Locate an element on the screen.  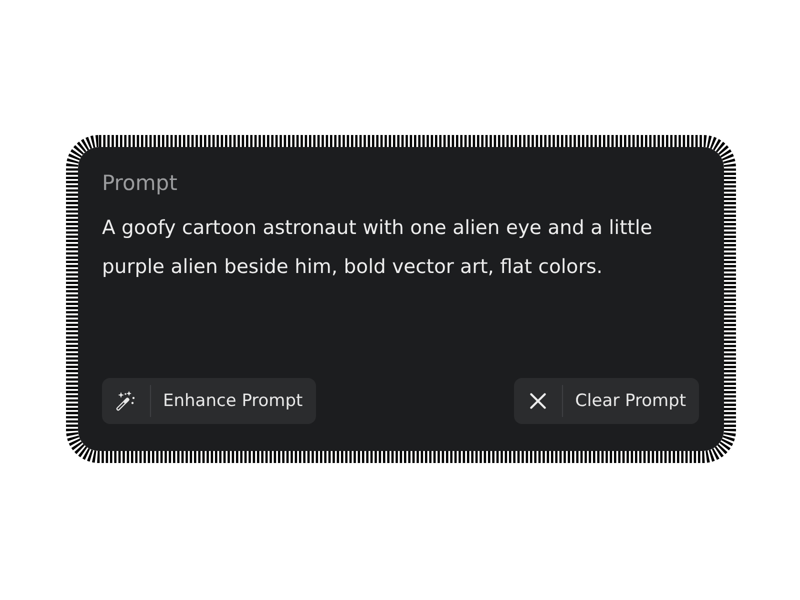
prompt-text: A goofy cartoon astronaut with one alien eye and a little purple alien beside him, bold vector art, flat colors. is located at coordinates (378, 247).